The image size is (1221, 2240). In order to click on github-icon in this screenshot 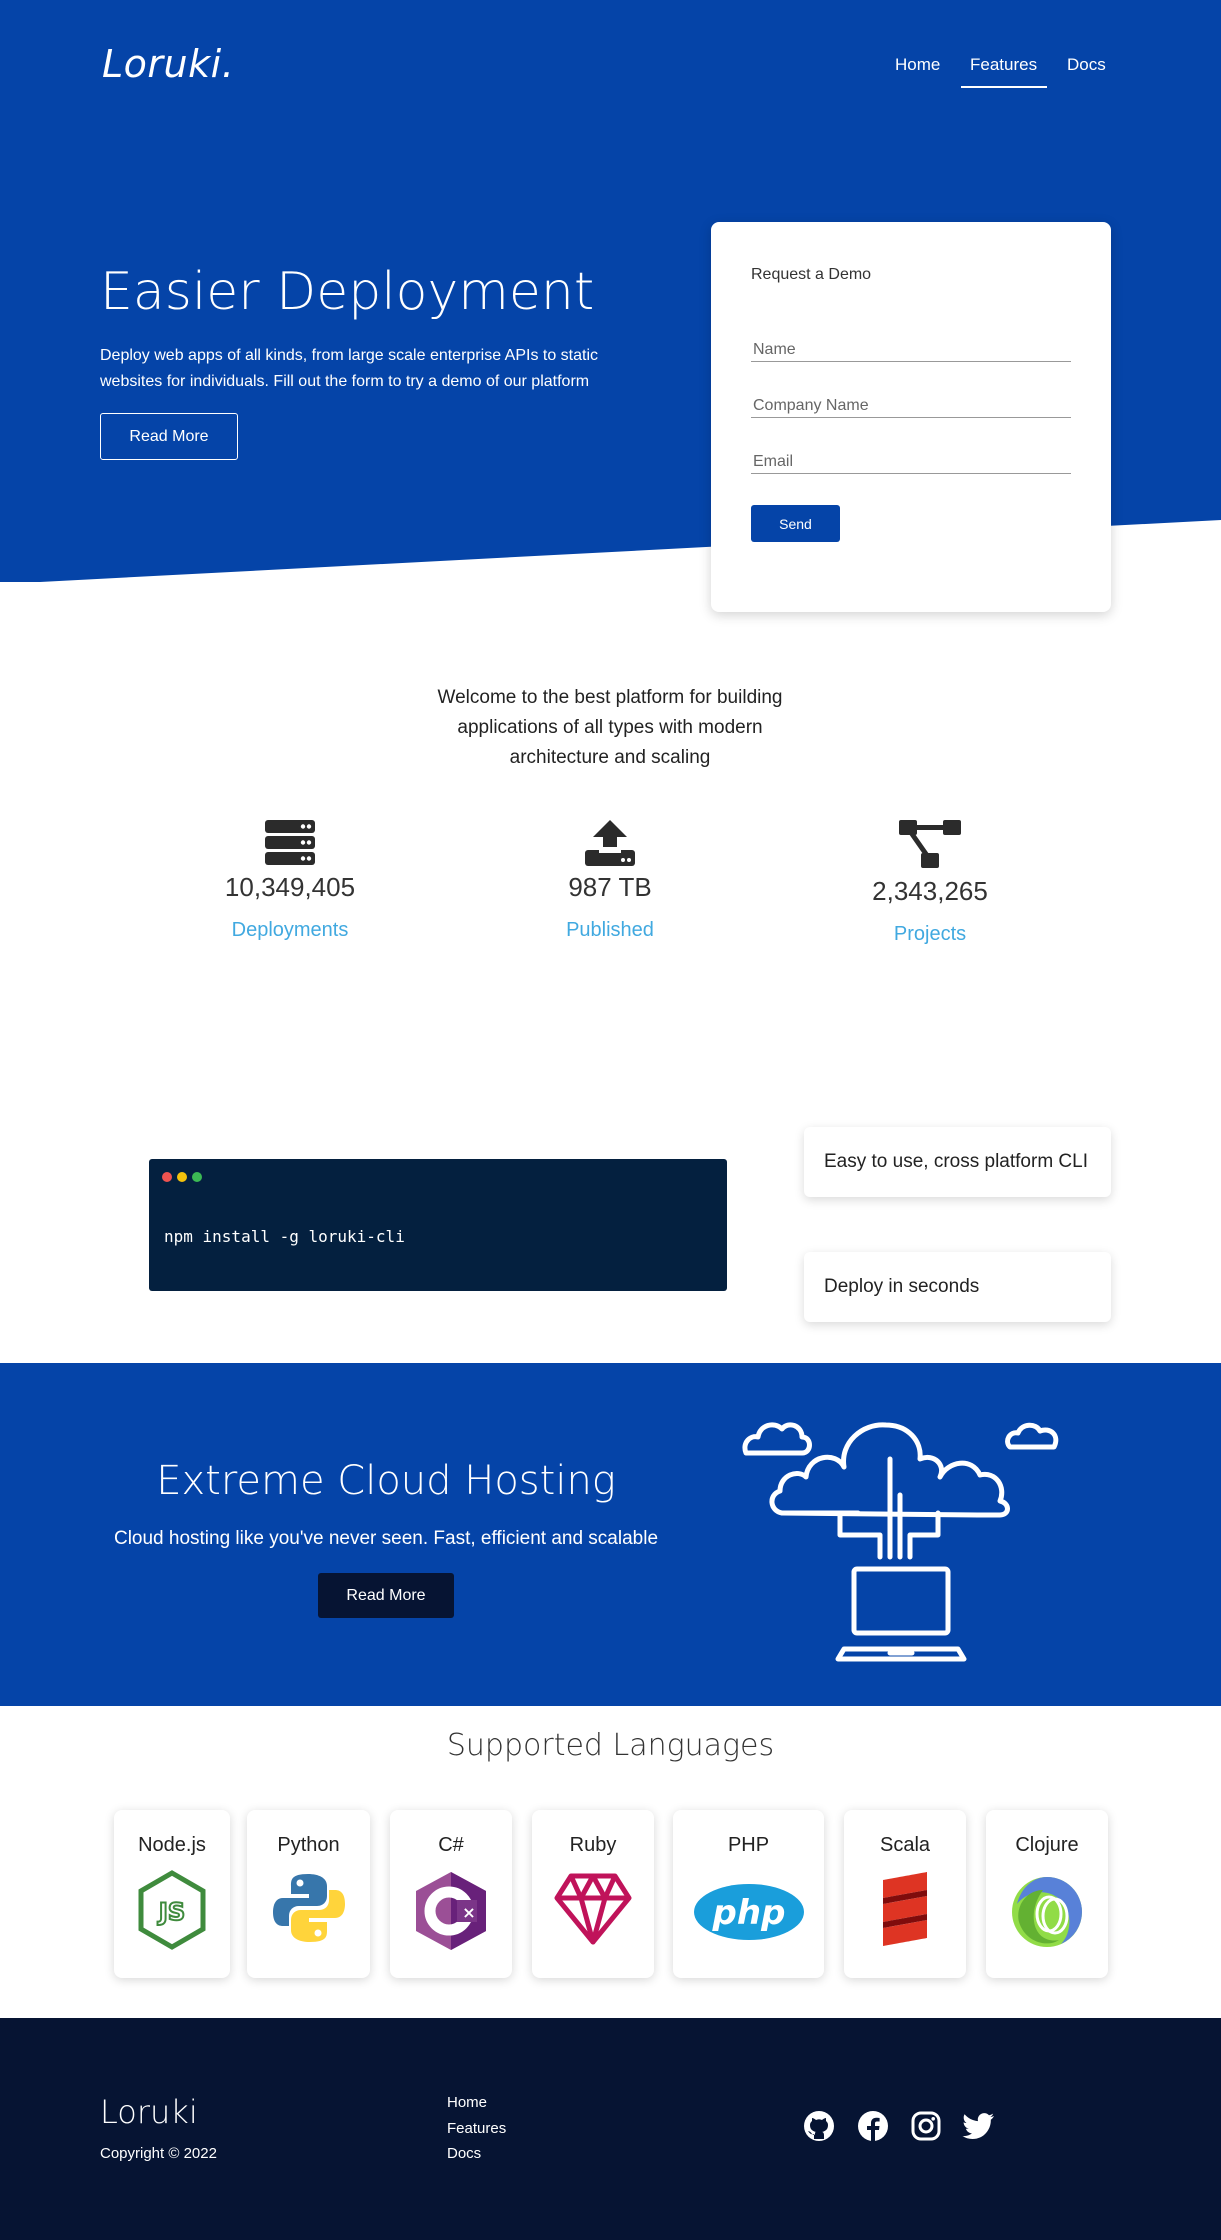, I will do `click(819, 2126)`.